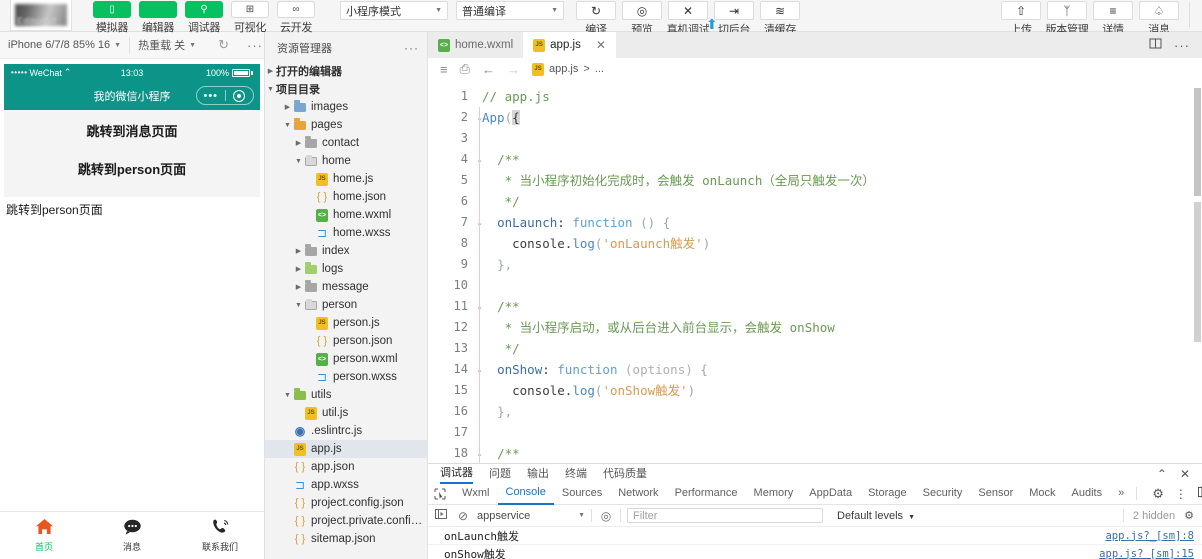  What do you see at coordinates (500, 474) in the screenshot?
I see `debugger-tab-2: 问题` at bounding box center [500, 474].